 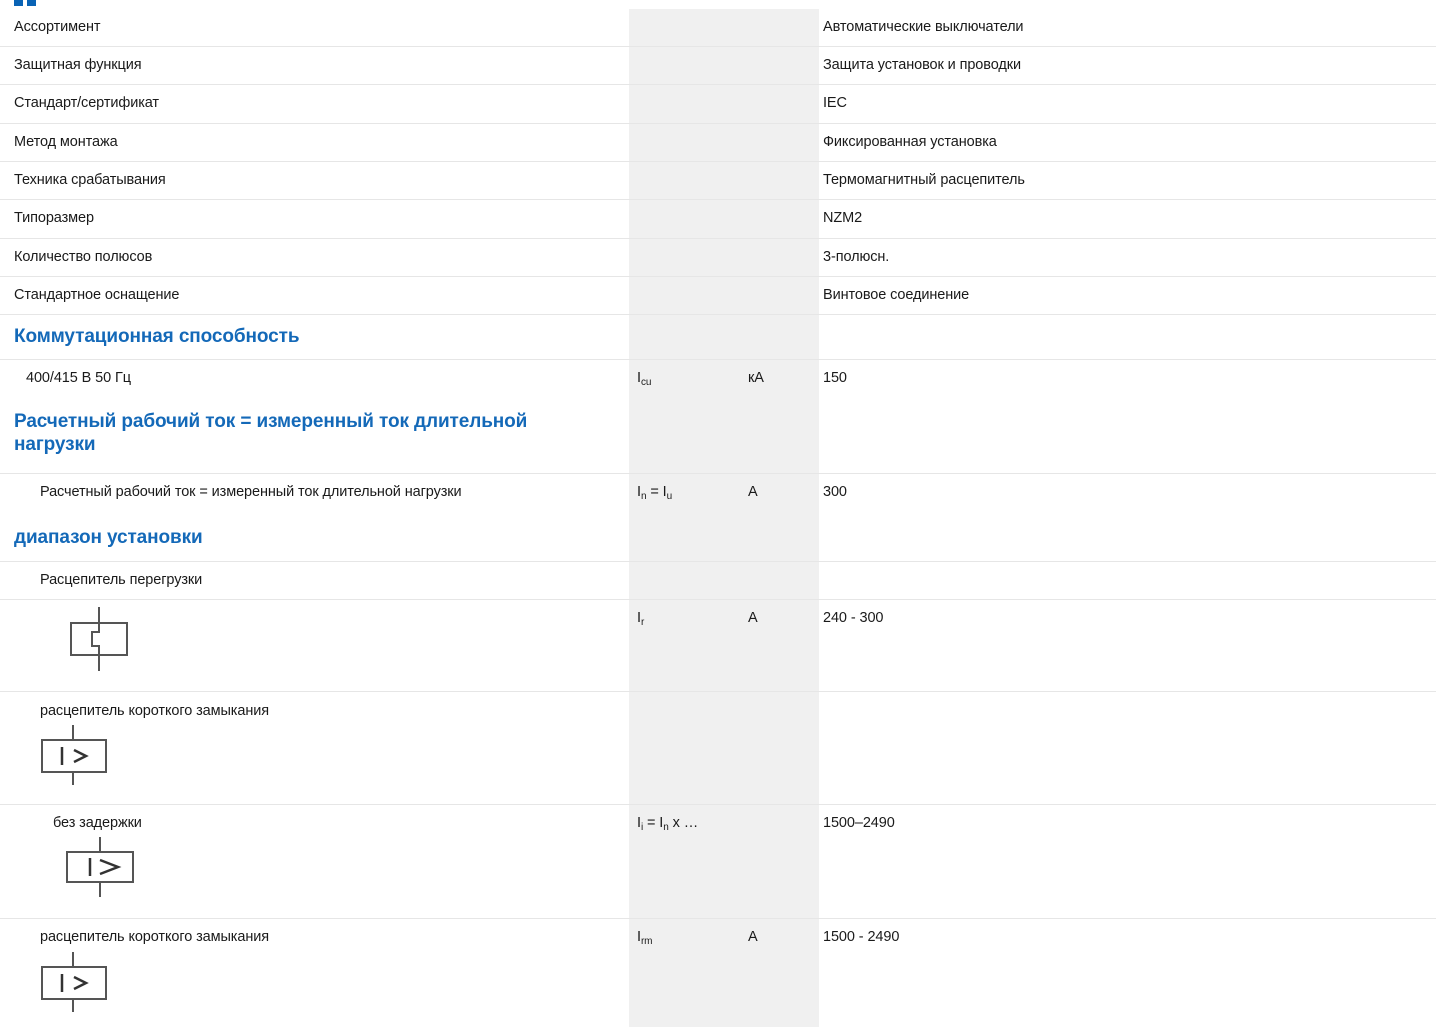 What do you see at coordinates (26, 3) in the screenshot?
I see `section-title-marker` at bounding box center [26, 3].